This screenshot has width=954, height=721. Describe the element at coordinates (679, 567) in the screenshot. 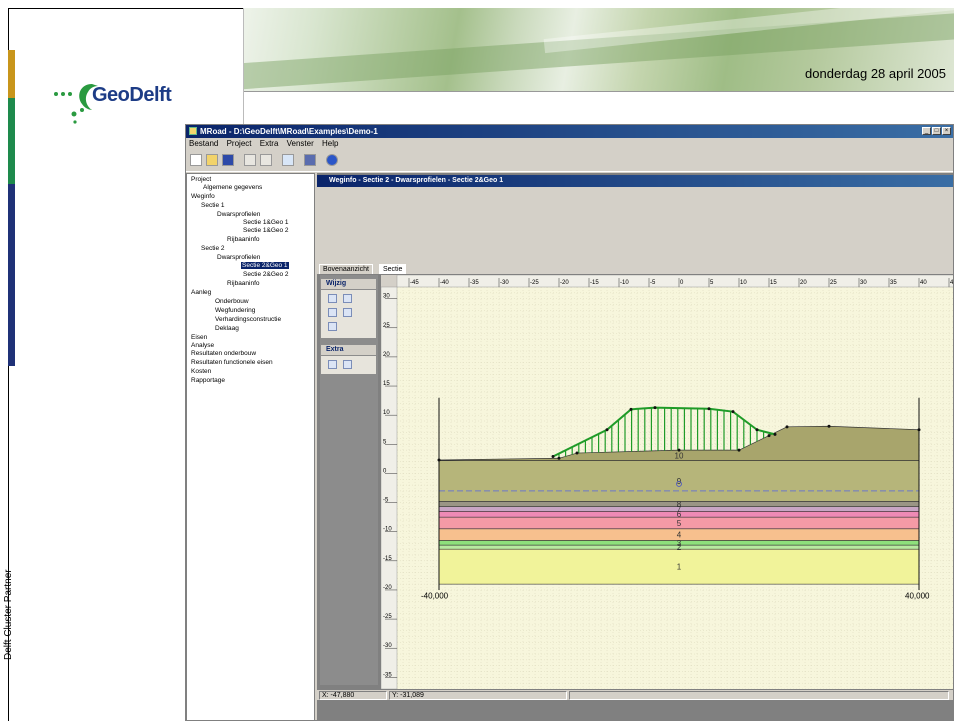

I see `layer-label: 1` at that location.